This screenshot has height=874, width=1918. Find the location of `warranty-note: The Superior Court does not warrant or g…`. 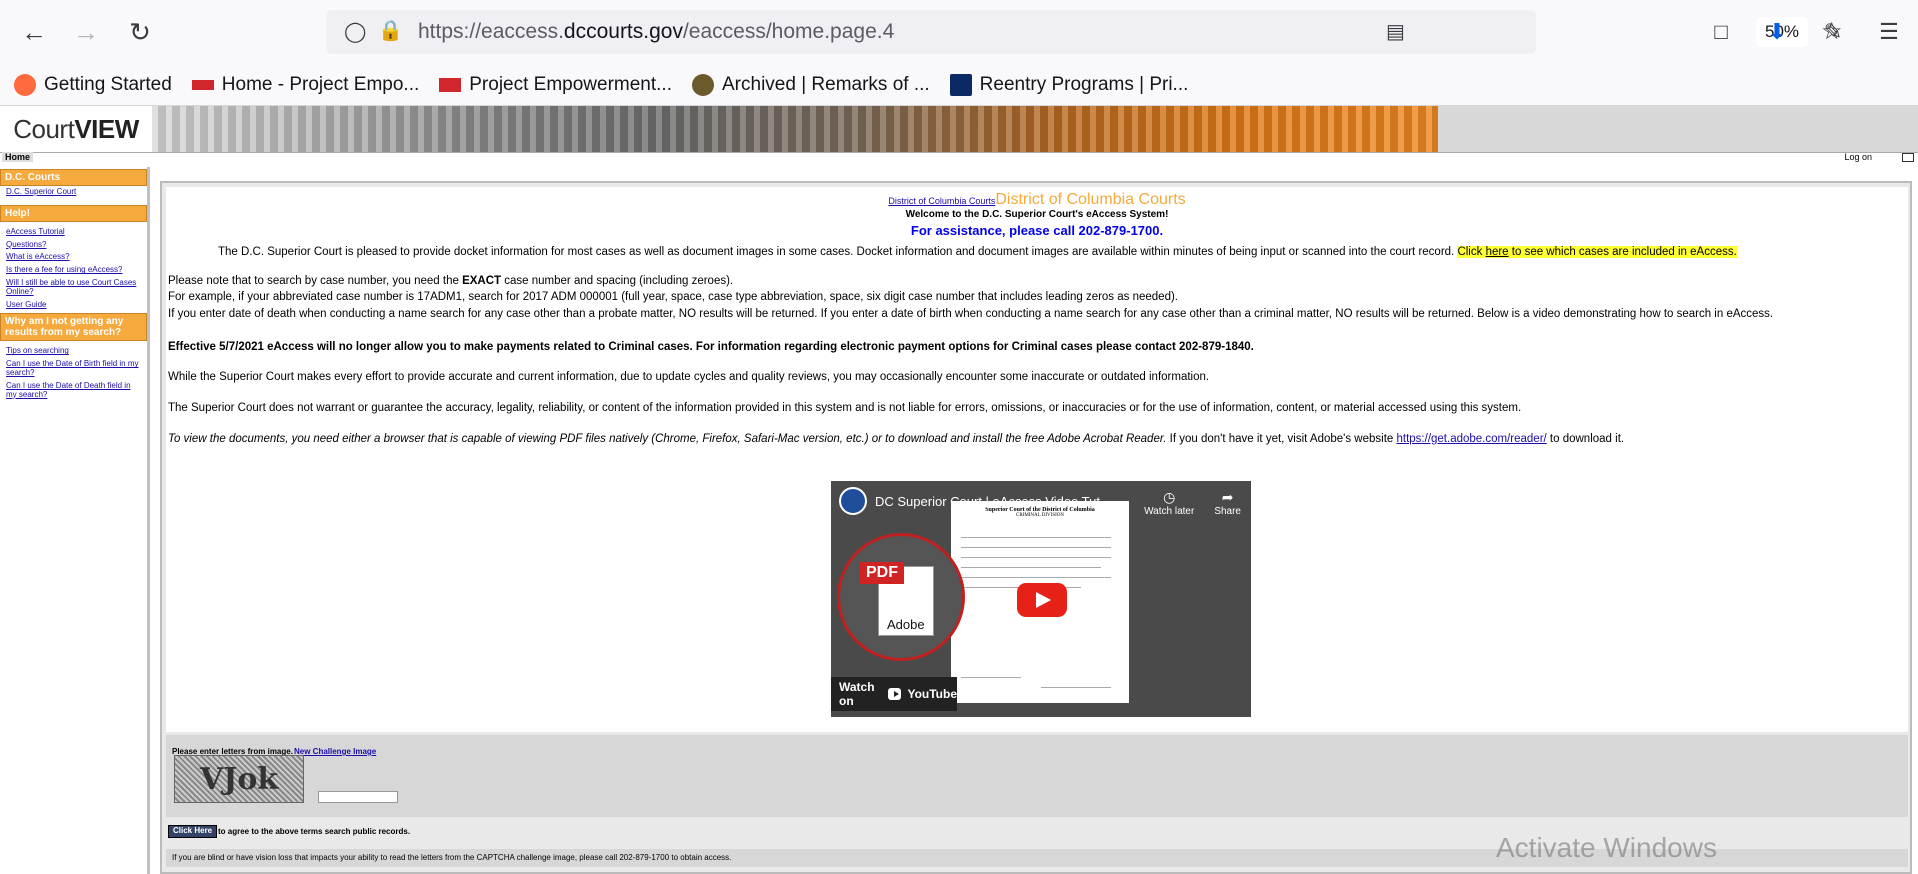

warranty-note: The Superior Court does not warrant or g… is located at coordinates (845, 408).